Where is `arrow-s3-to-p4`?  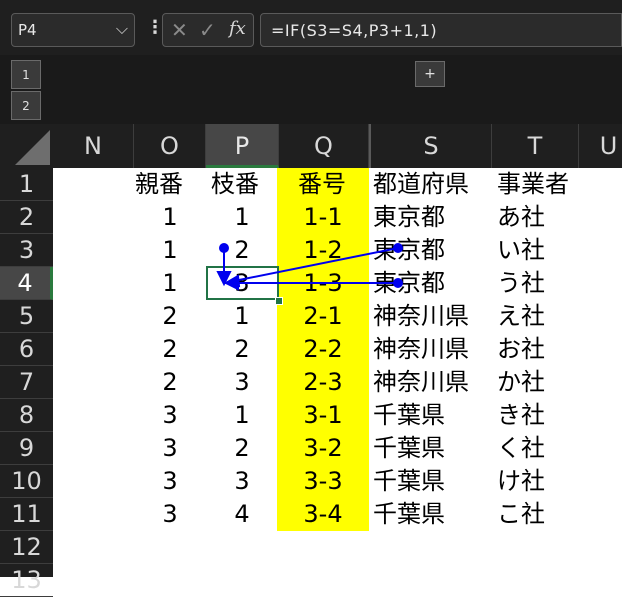
arrow-s3-to-p4 is located at coordinates (316, 264).